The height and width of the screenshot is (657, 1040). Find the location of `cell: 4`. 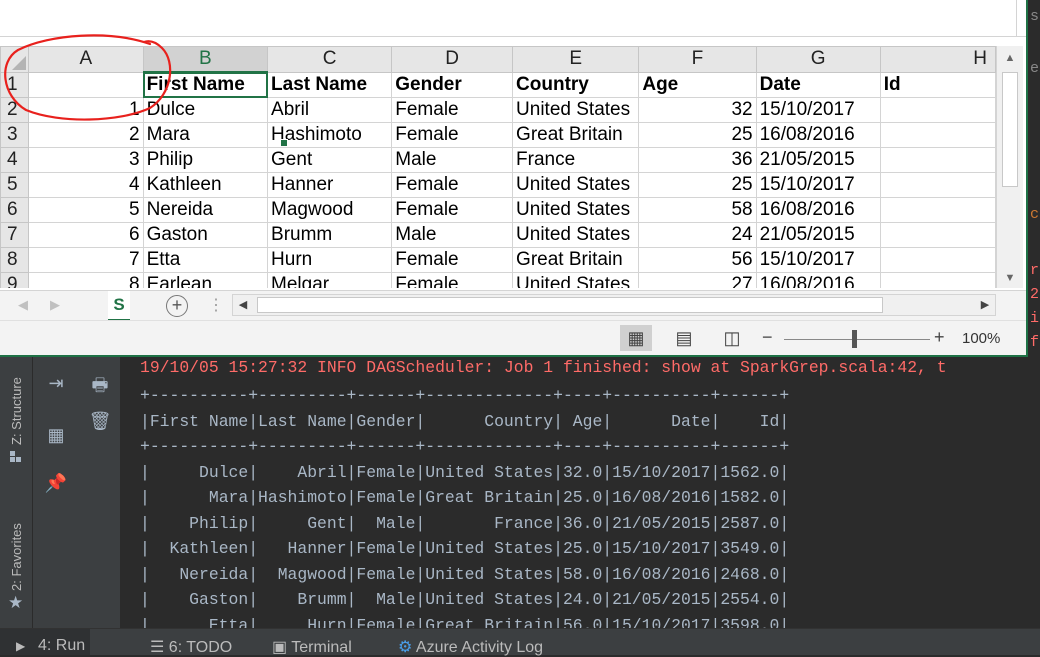

cell: 4 is located at coordinates (86, 185).